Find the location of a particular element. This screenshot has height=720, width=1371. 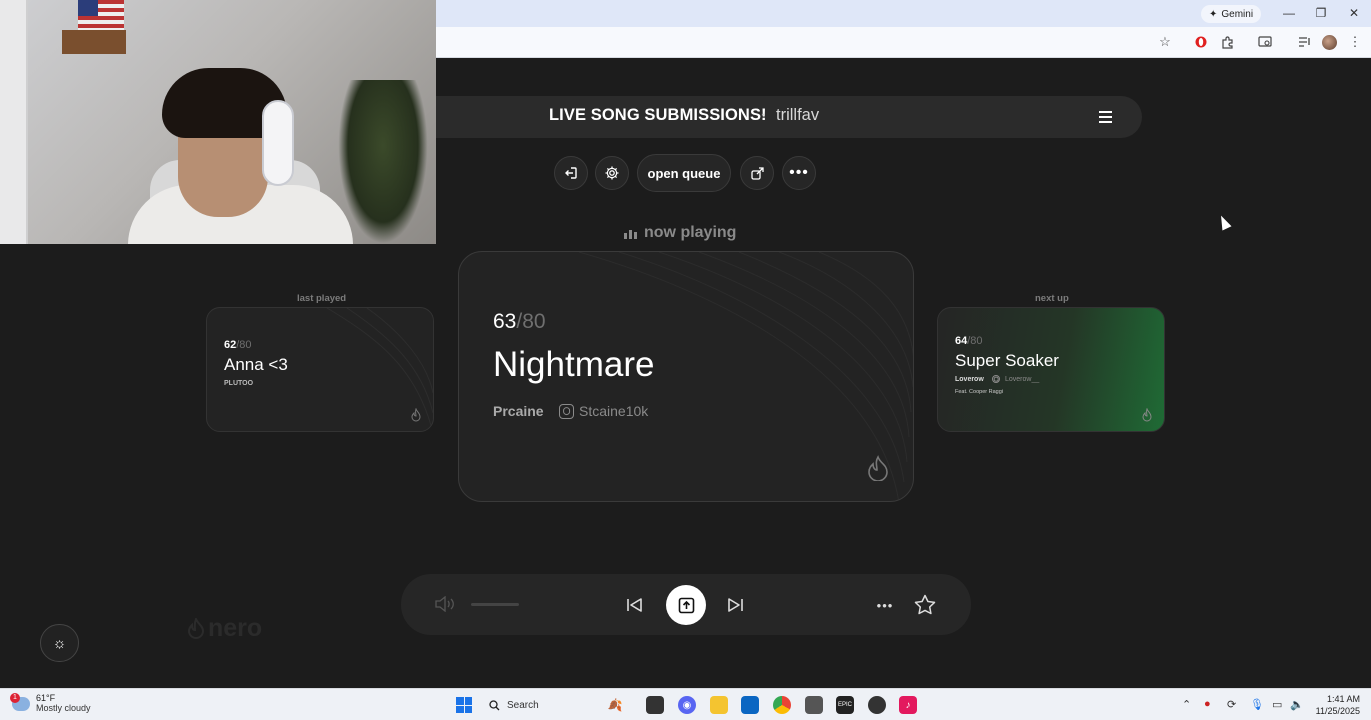

session-title: LIVE SONG SUBMISSIONS! is located at coordinates (658, 115).